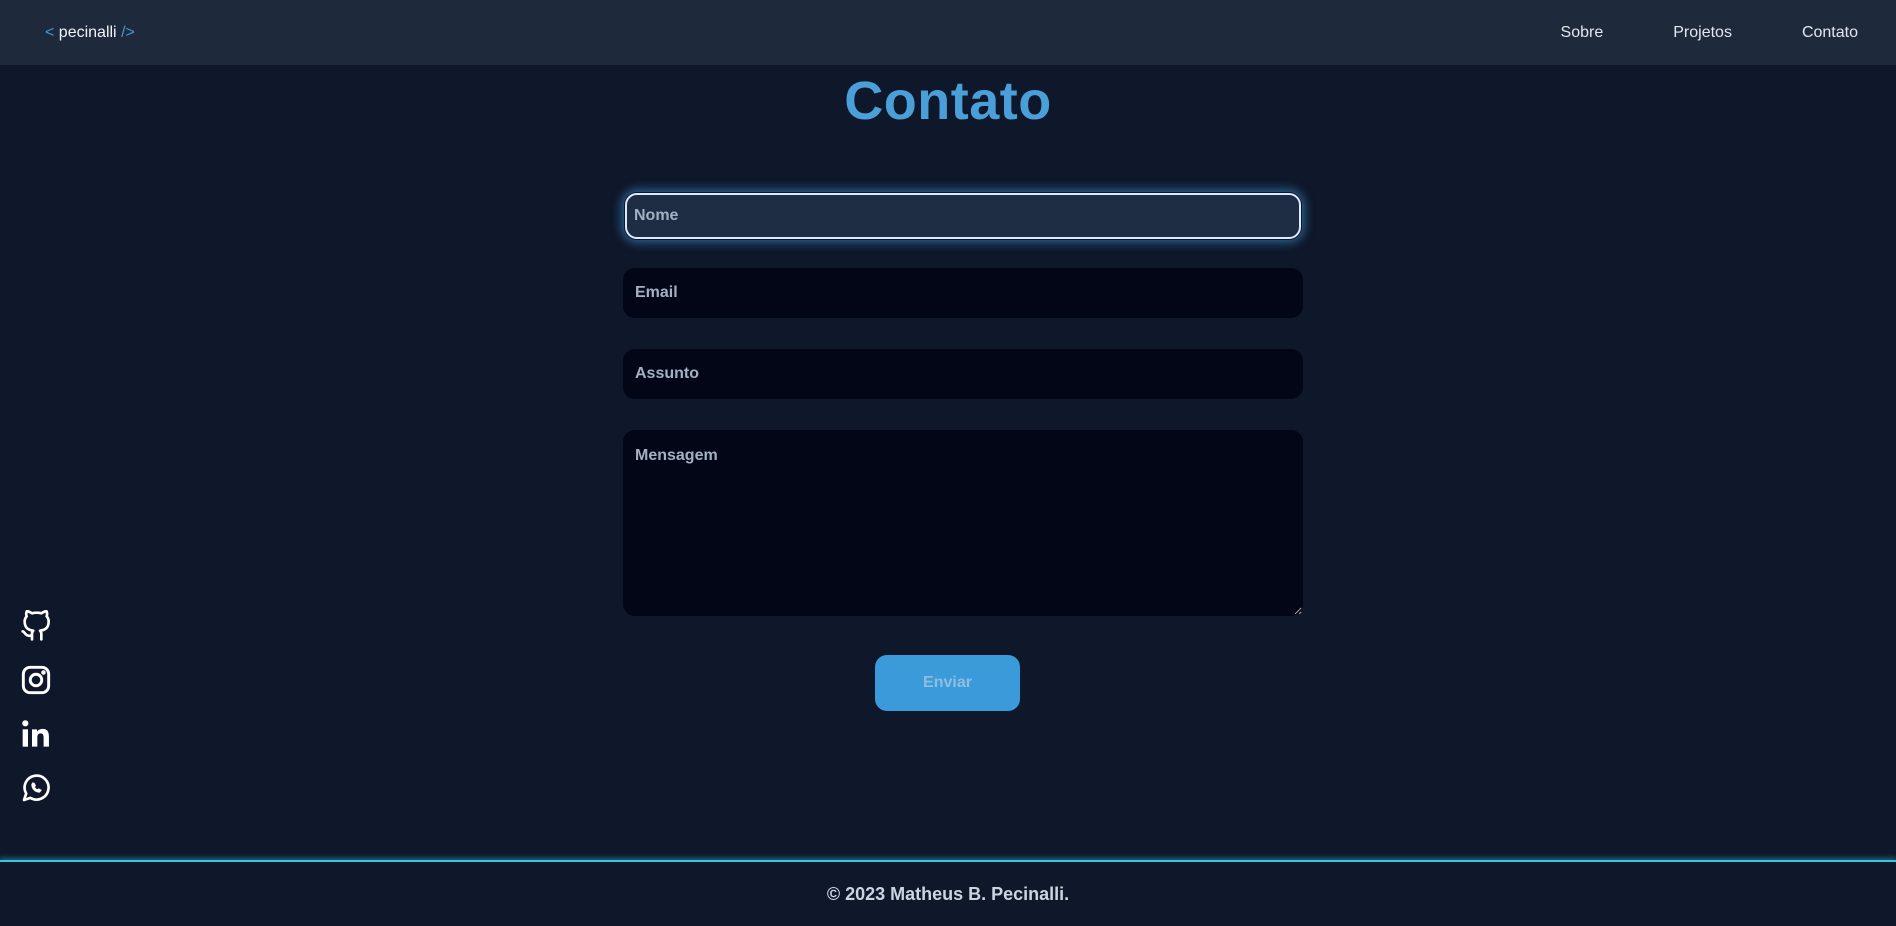 This screenshot has width=1896, height=926. I want to click on logo-name: pecinalli, so click(87, 32).